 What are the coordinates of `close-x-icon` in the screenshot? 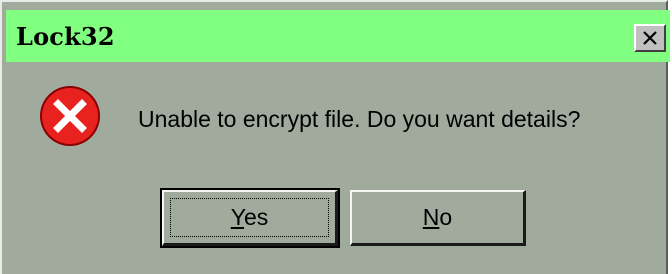 It's located at (650, 38).